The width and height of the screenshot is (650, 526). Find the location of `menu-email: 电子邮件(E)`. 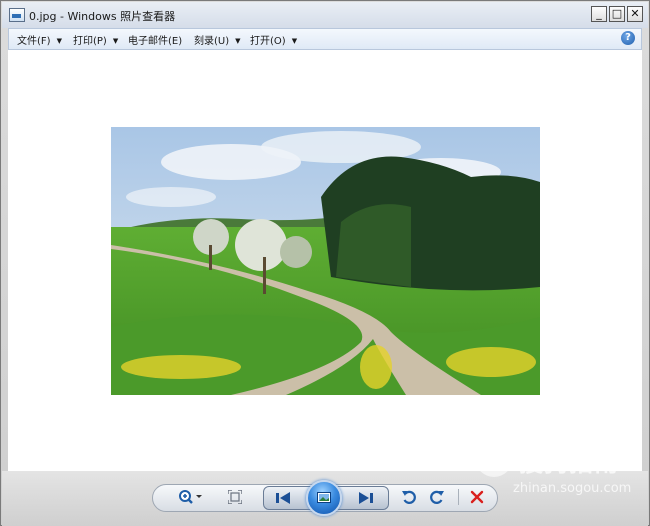

menu-email: 电子邮件(E) is located at coordinates (155, 39).